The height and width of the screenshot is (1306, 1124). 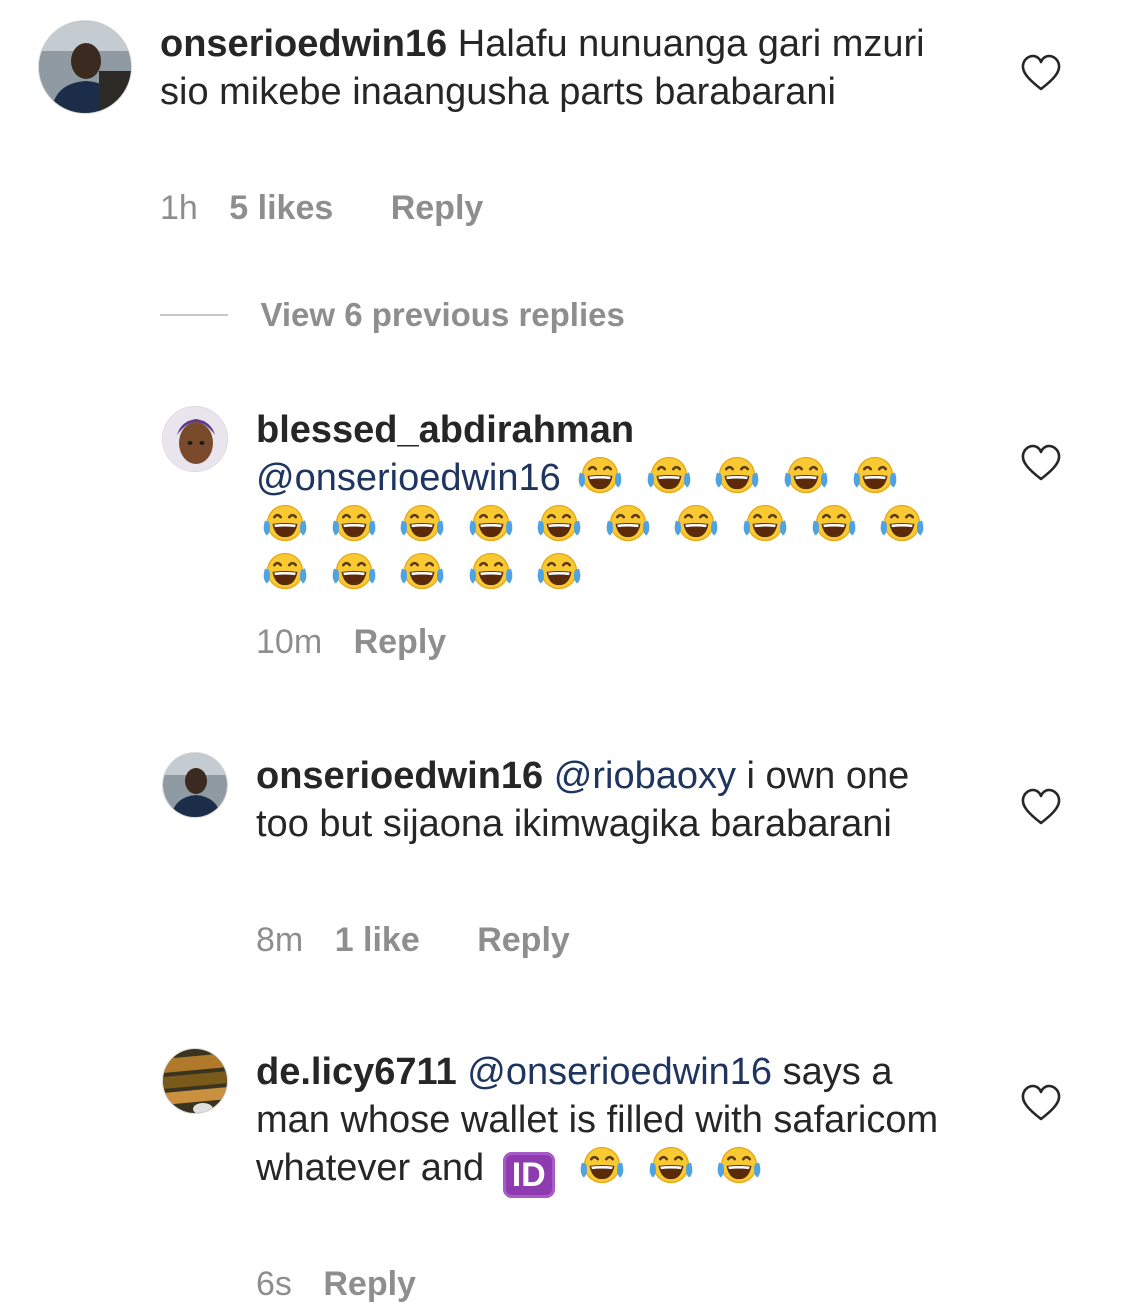 I want to click on comment-username: blessed_abdirahman, so click(x=606, y=430).